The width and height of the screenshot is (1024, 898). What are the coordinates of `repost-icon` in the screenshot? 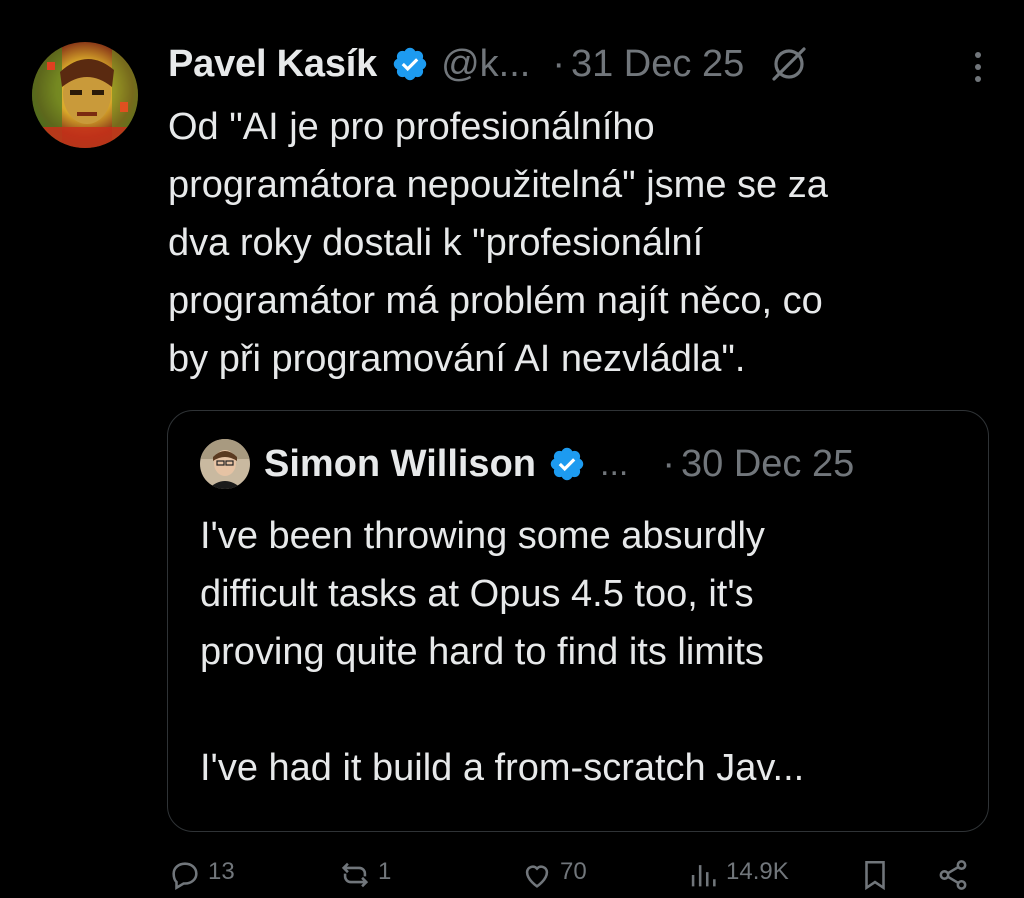 It's located at (355, 875).